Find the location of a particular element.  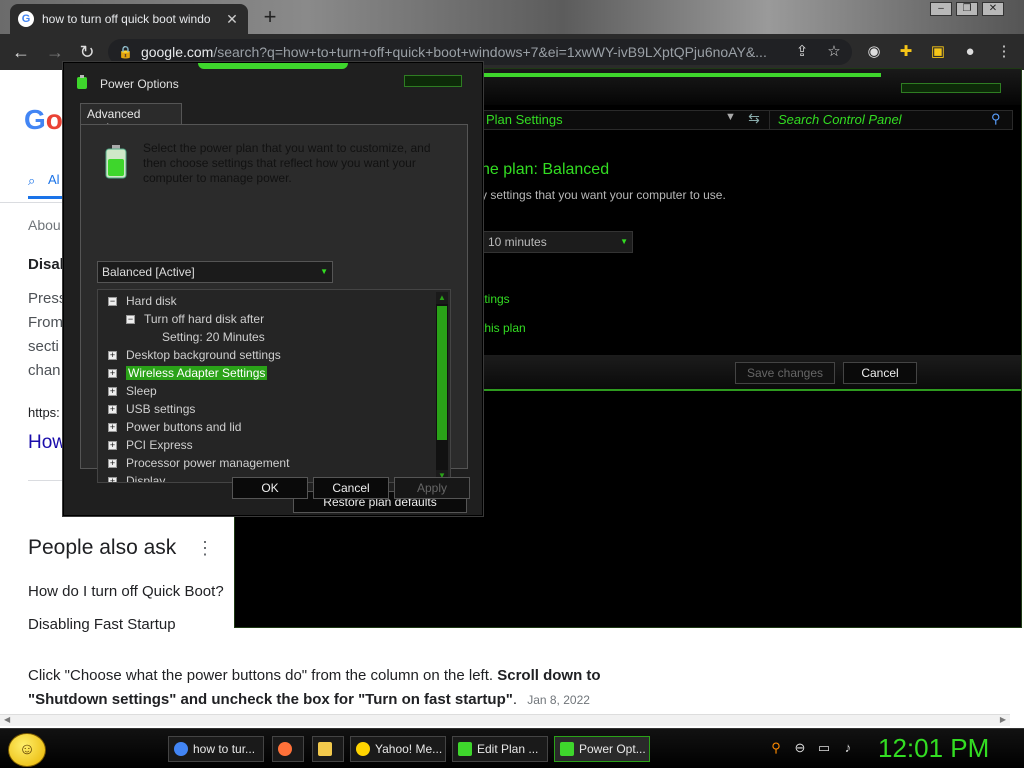

network-icon: ▭ is located at coordinates (824, 748).